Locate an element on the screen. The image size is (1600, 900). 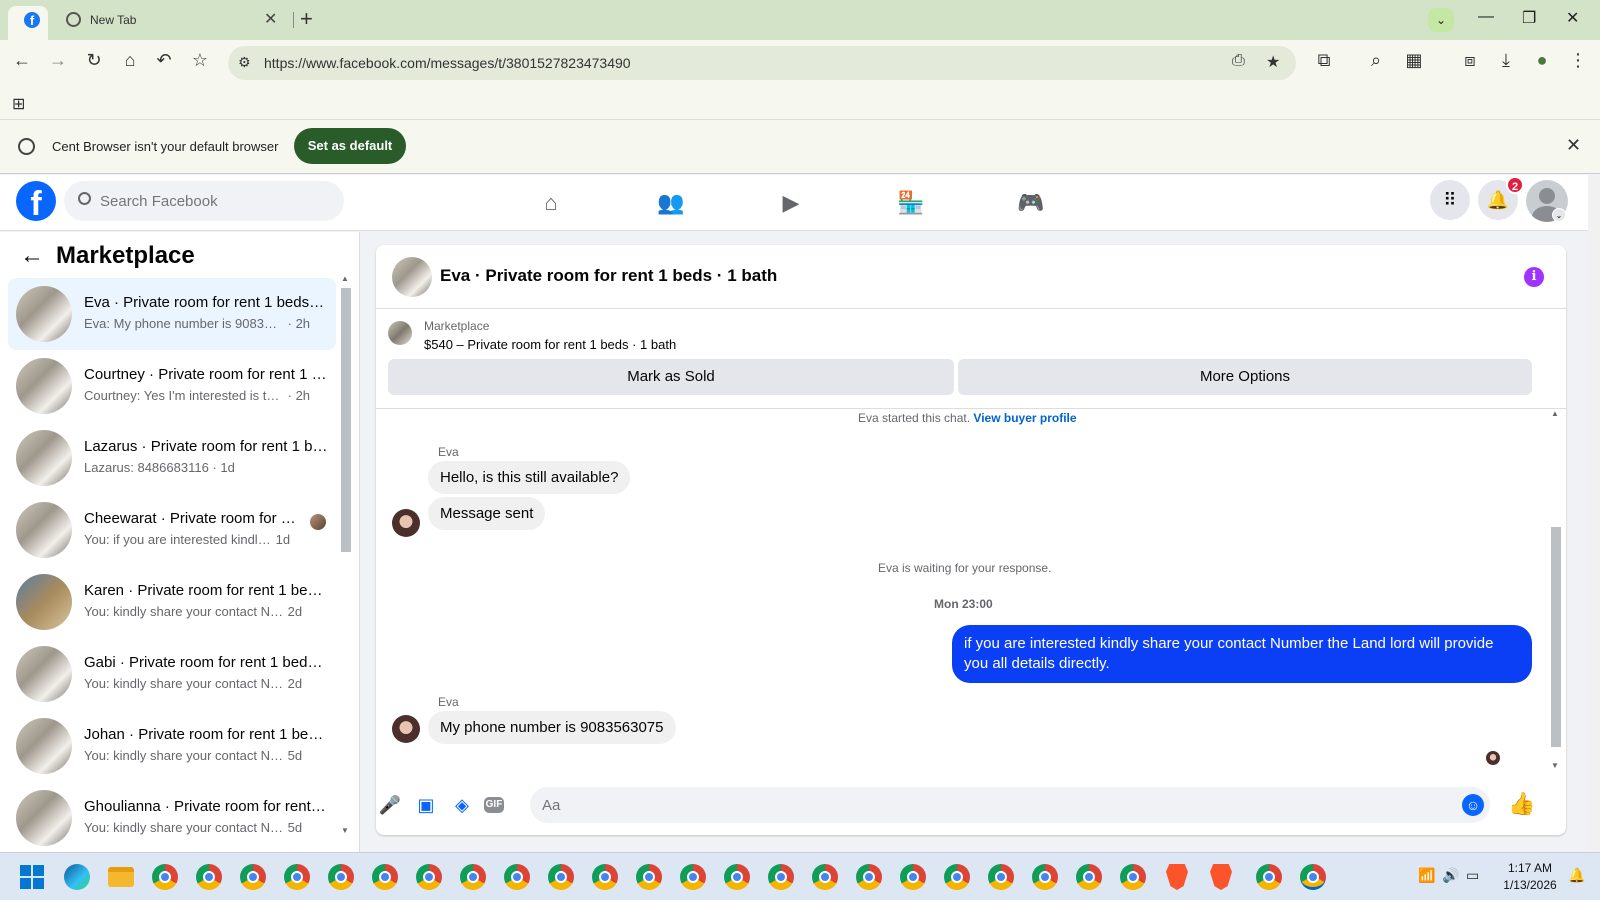
message-input-box is located at coordinates (1010, 805).